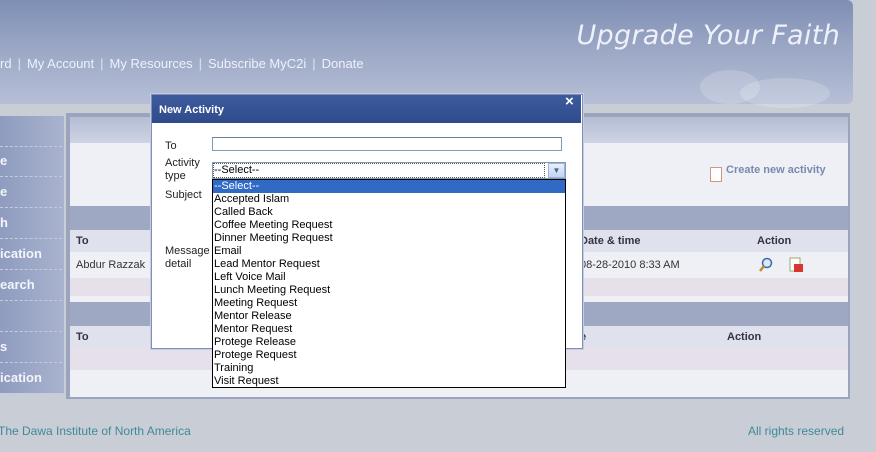  I want to click on nav-link-subscribe: Subscribe MyC2i, so click(257, 63).